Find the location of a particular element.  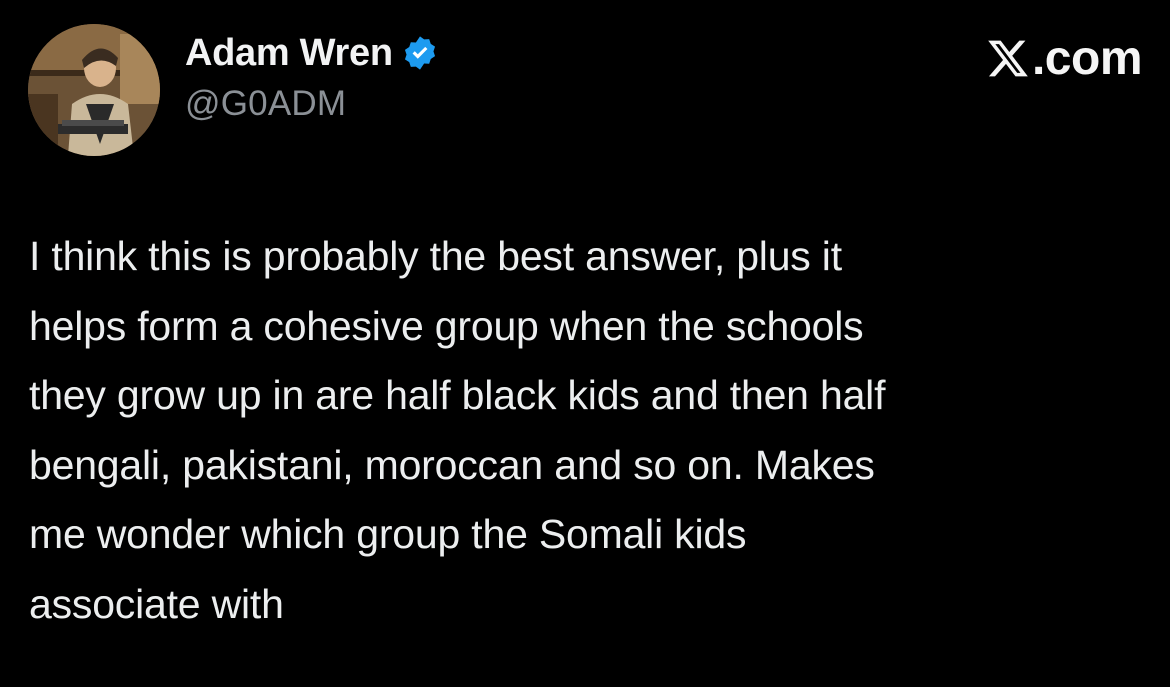

avatar is located at coordinates (94, 90).